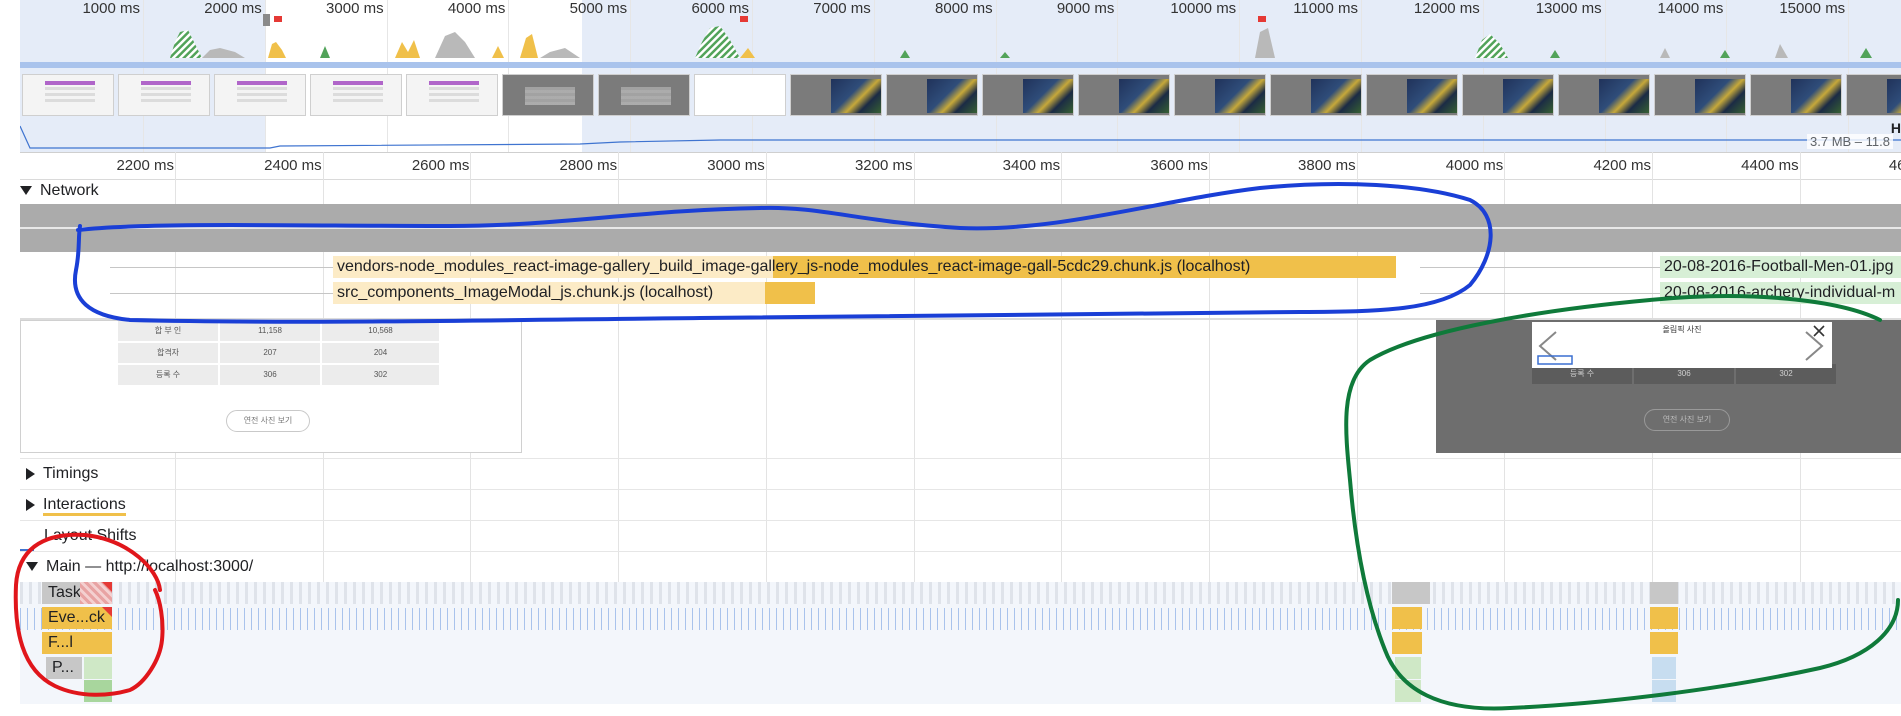 The image size is (1901, 716). Describe the element at coordinates (960, 619) in the screenshot. I see `event-ticks` at that location.